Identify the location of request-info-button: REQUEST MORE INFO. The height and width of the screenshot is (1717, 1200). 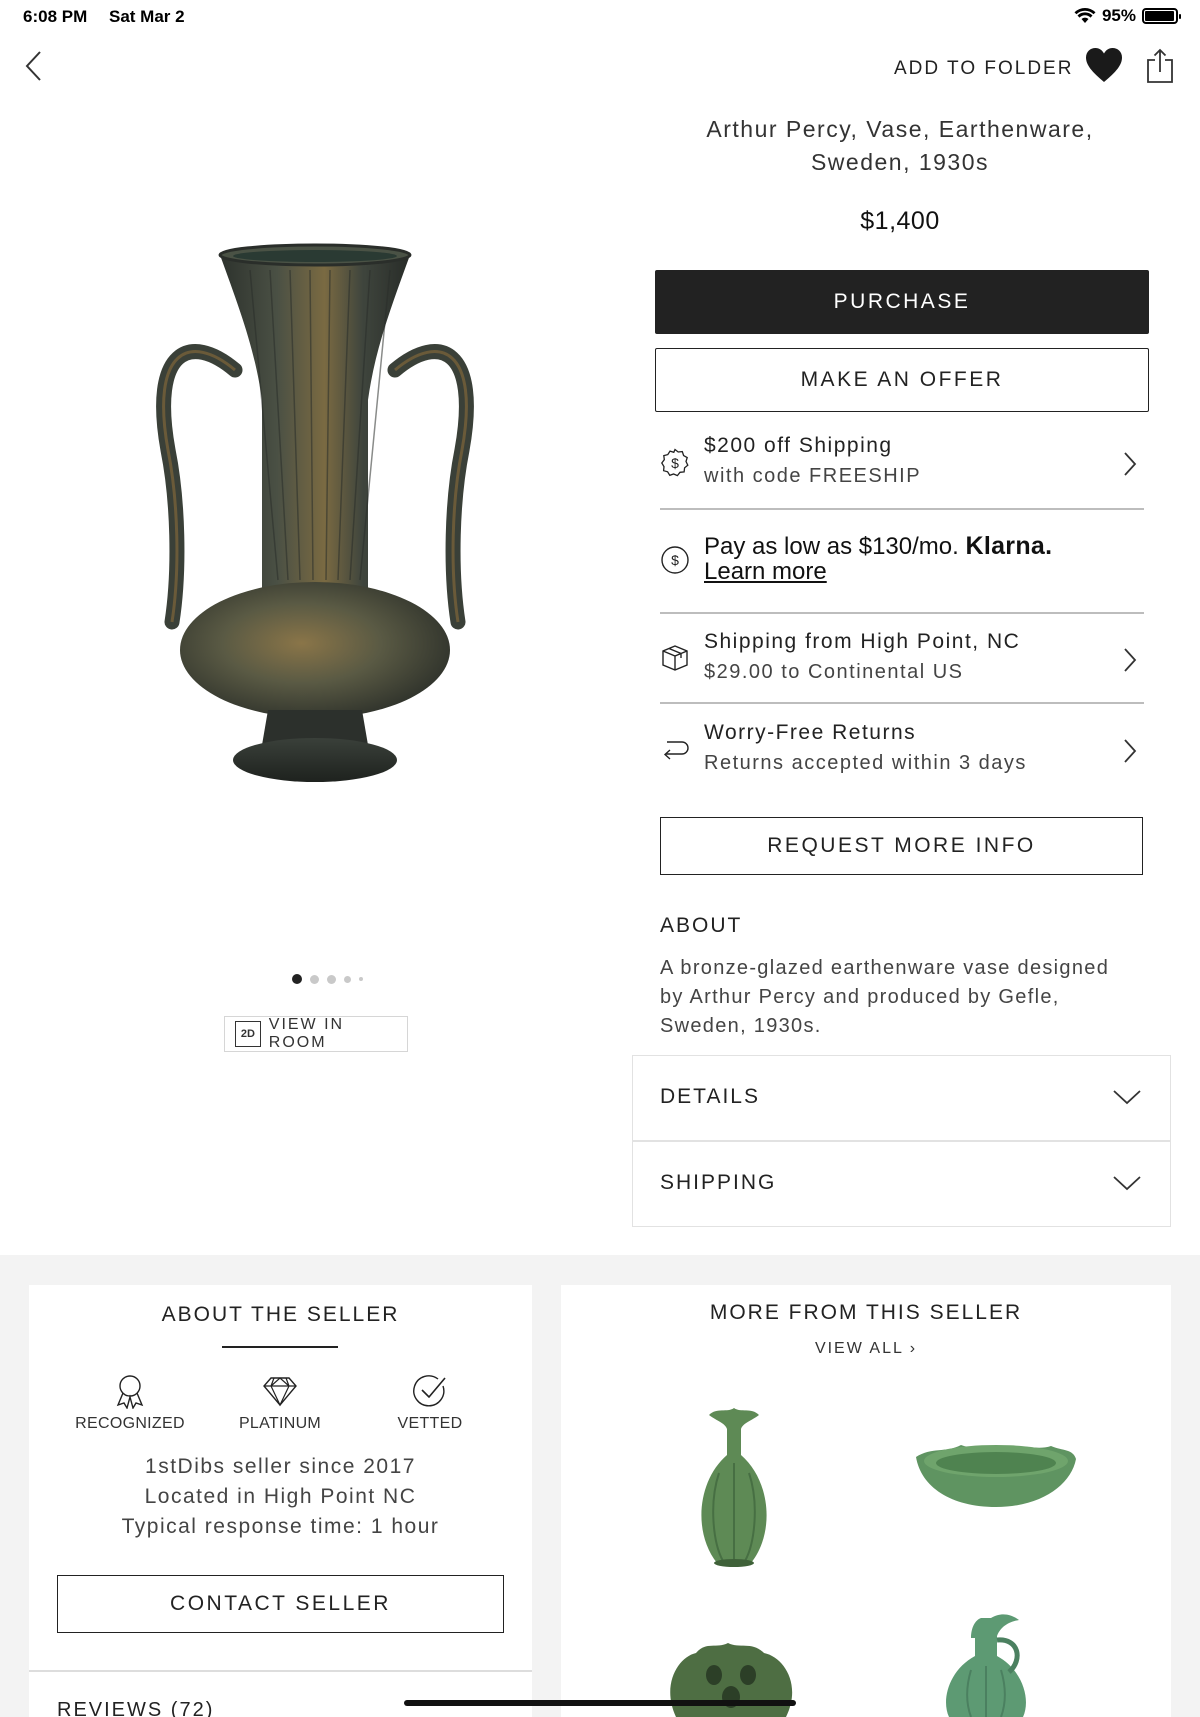
(901, 846).